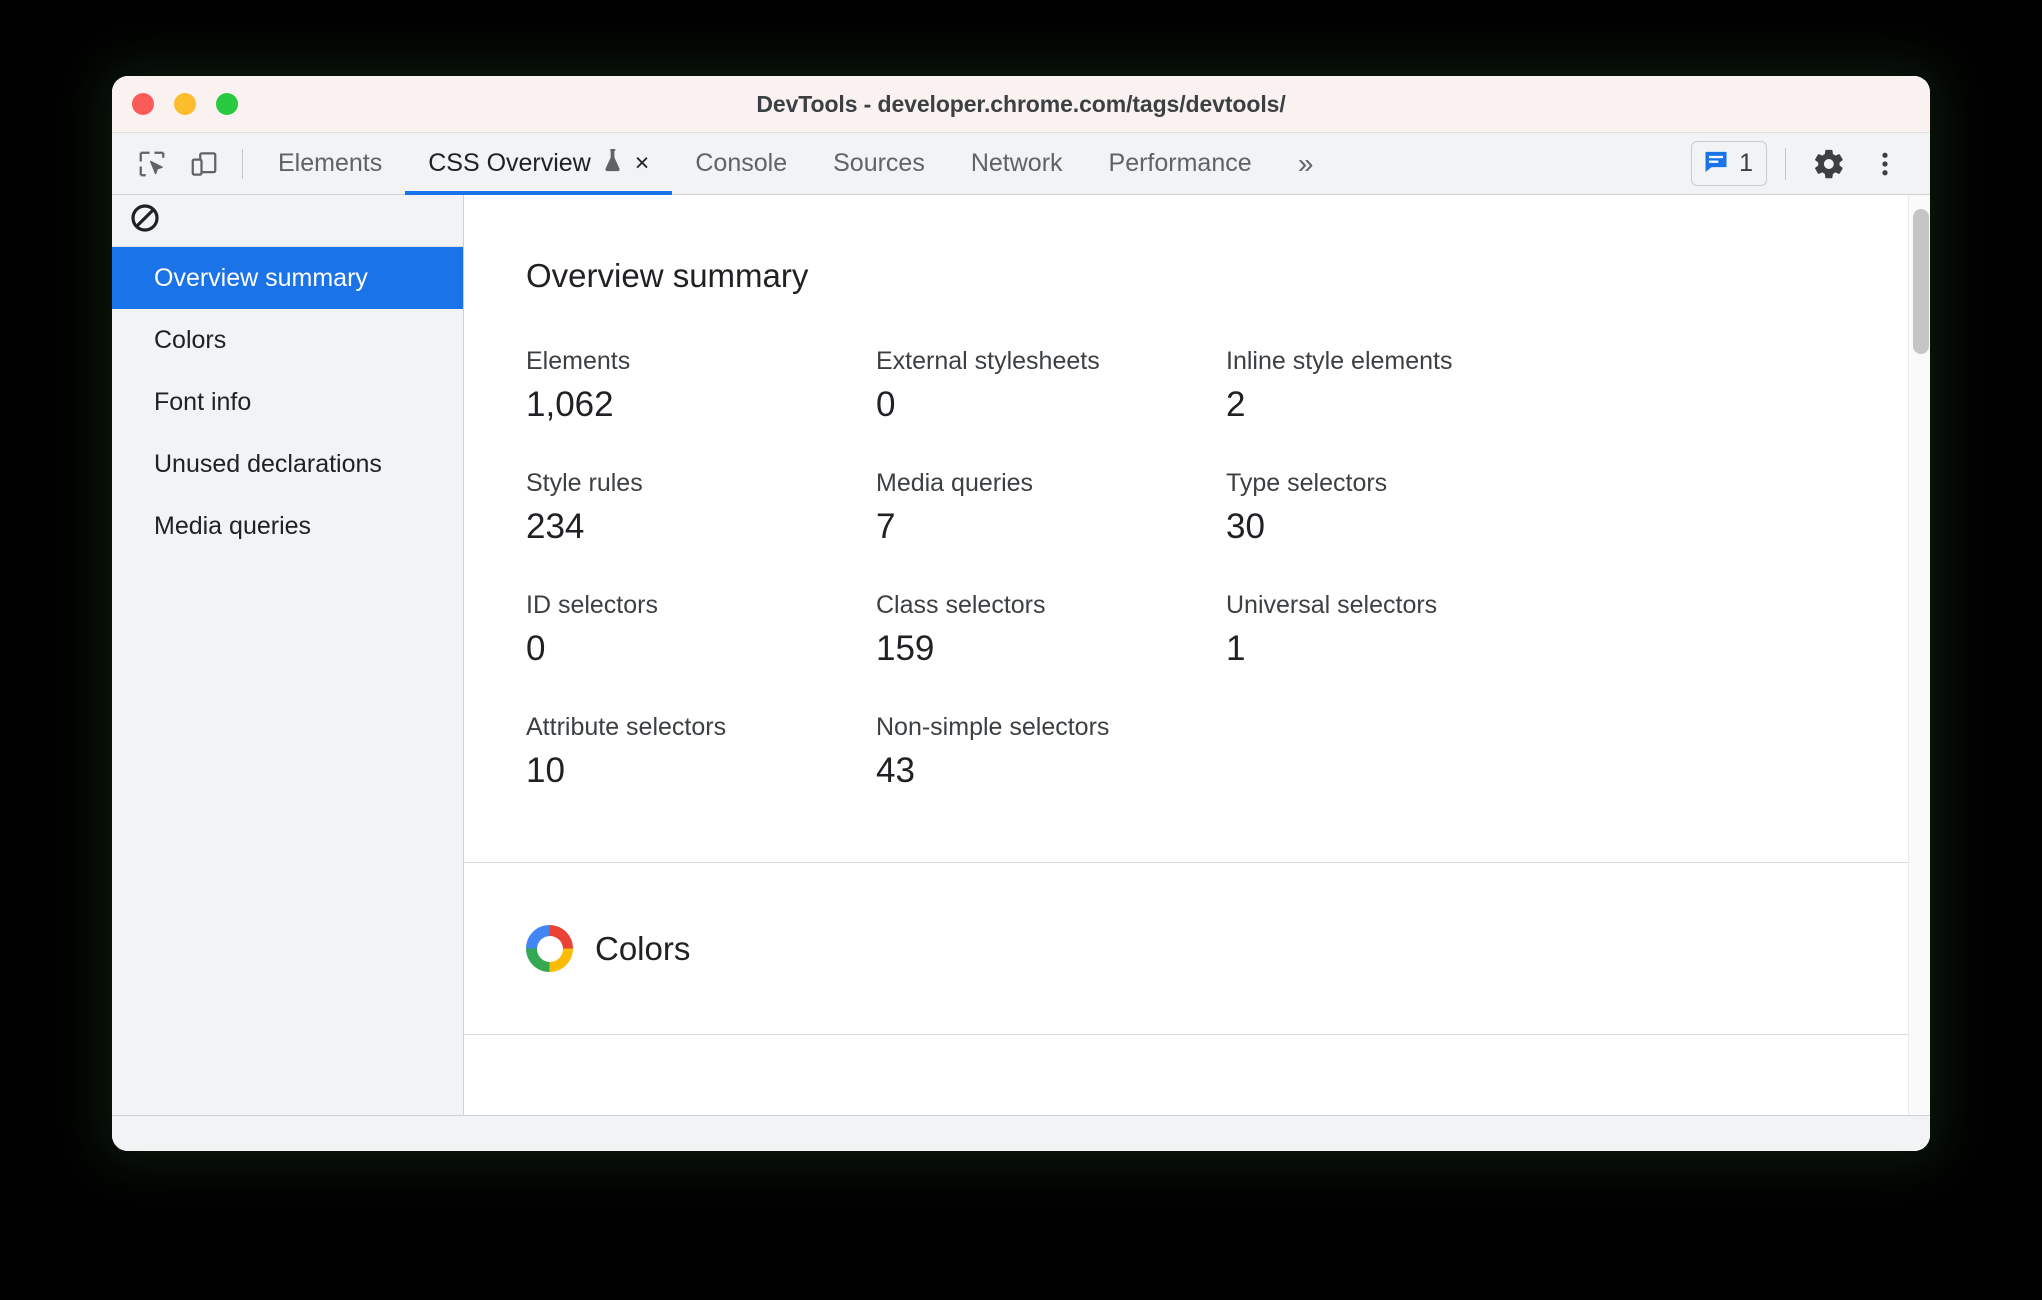 The width and height of the screenshot is (2042, 1300). I want to click on message-bubble-icon, so click(1716, 163).